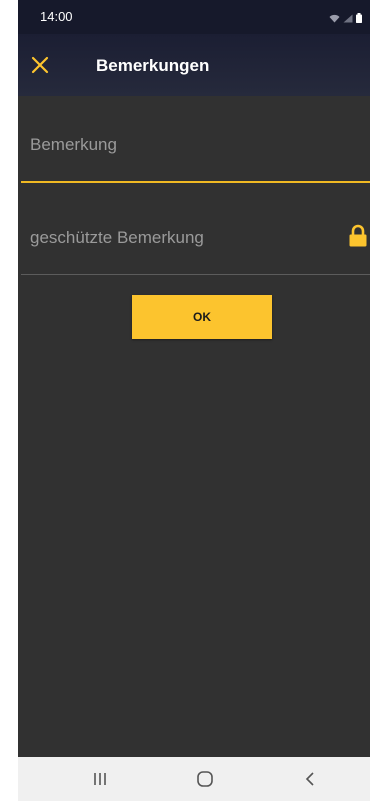 The image size is (370, 801). I want to click on back-button, so click(310, 779).